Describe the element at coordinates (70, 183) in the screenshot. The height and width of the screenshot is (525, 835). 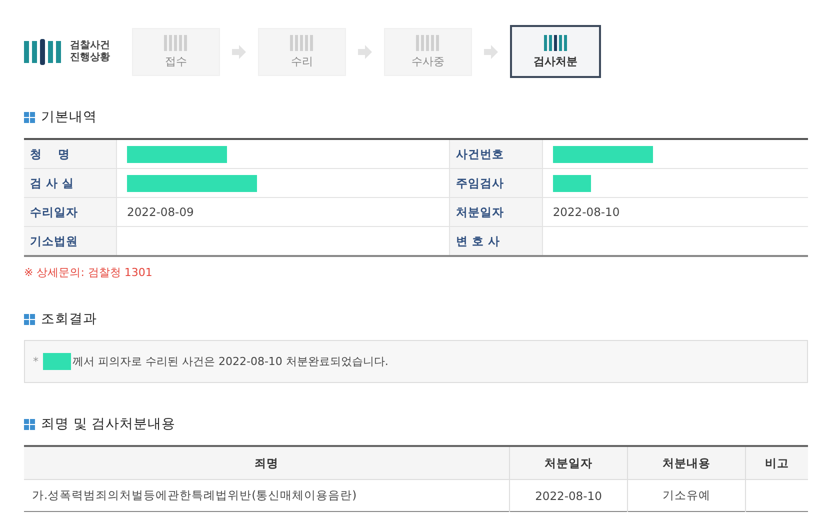
I see `field-label: 검 사 실` at that location.